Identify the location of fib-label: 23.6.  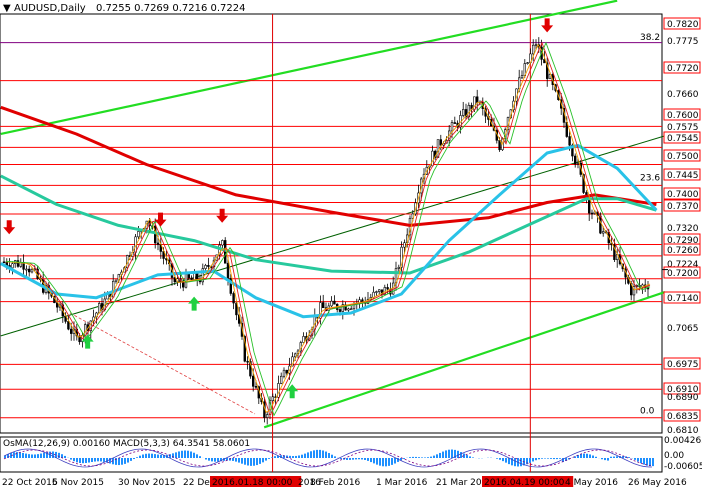
(650, 179).